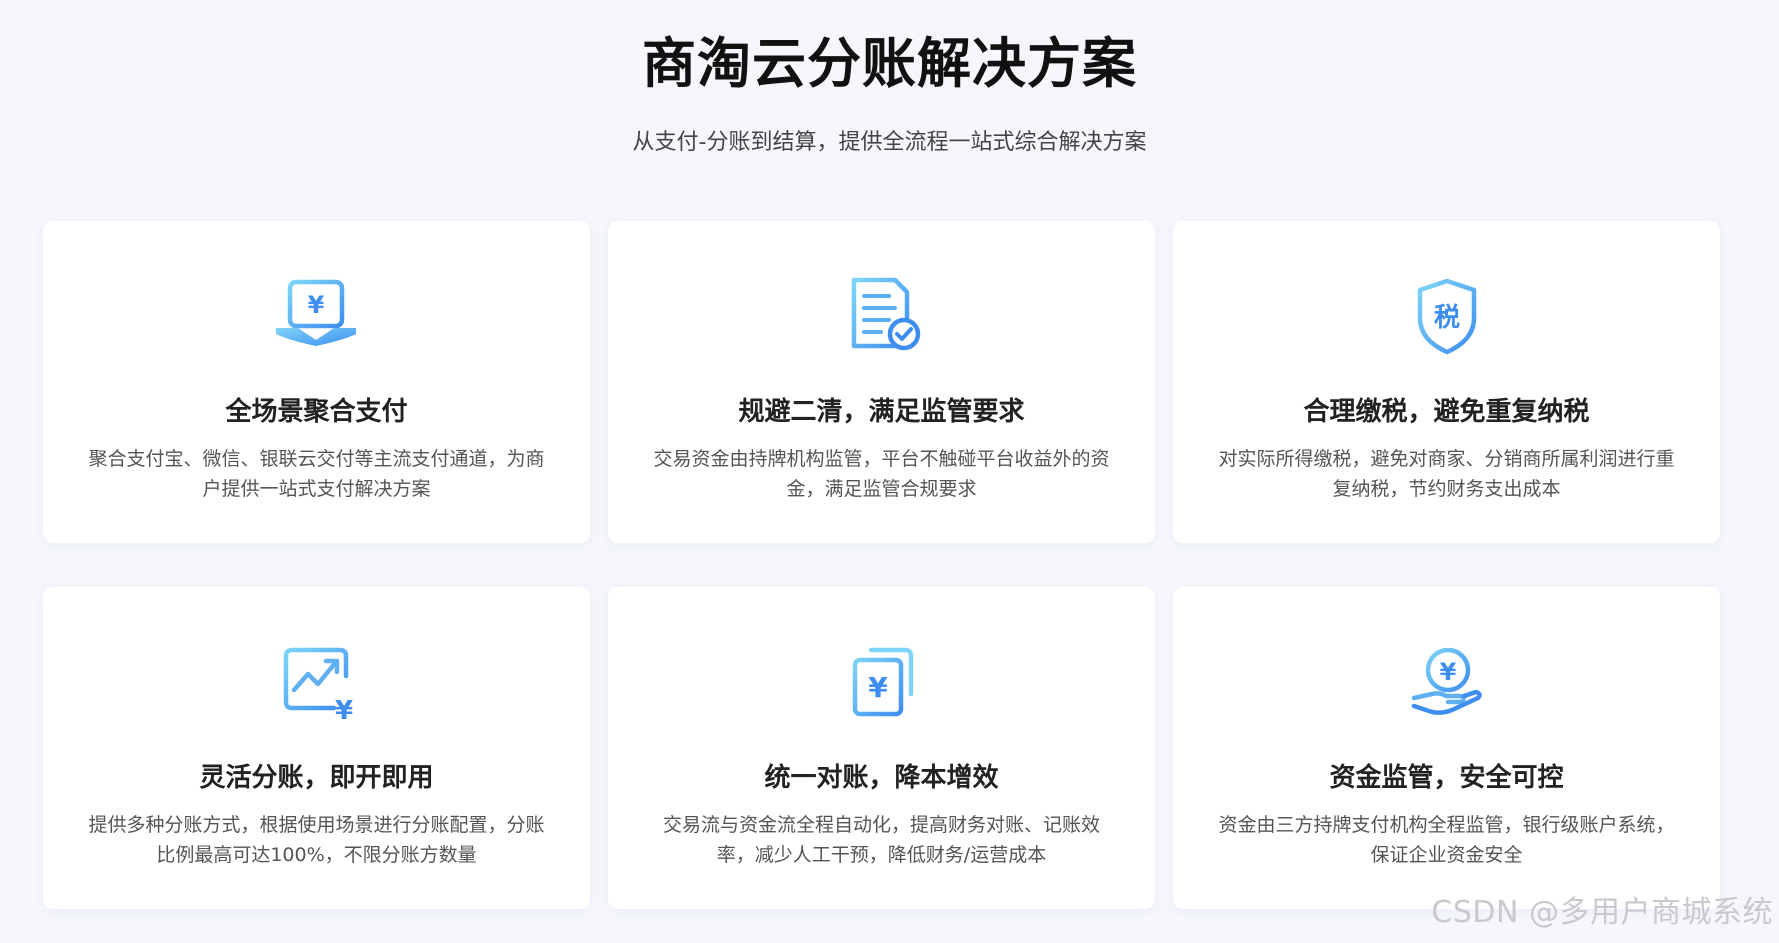 The image size is (1779, 943). Describe the element at coordinates (316, 778) in the screenshot. I see `card-title: 灵活分账，即开即用` at that location.